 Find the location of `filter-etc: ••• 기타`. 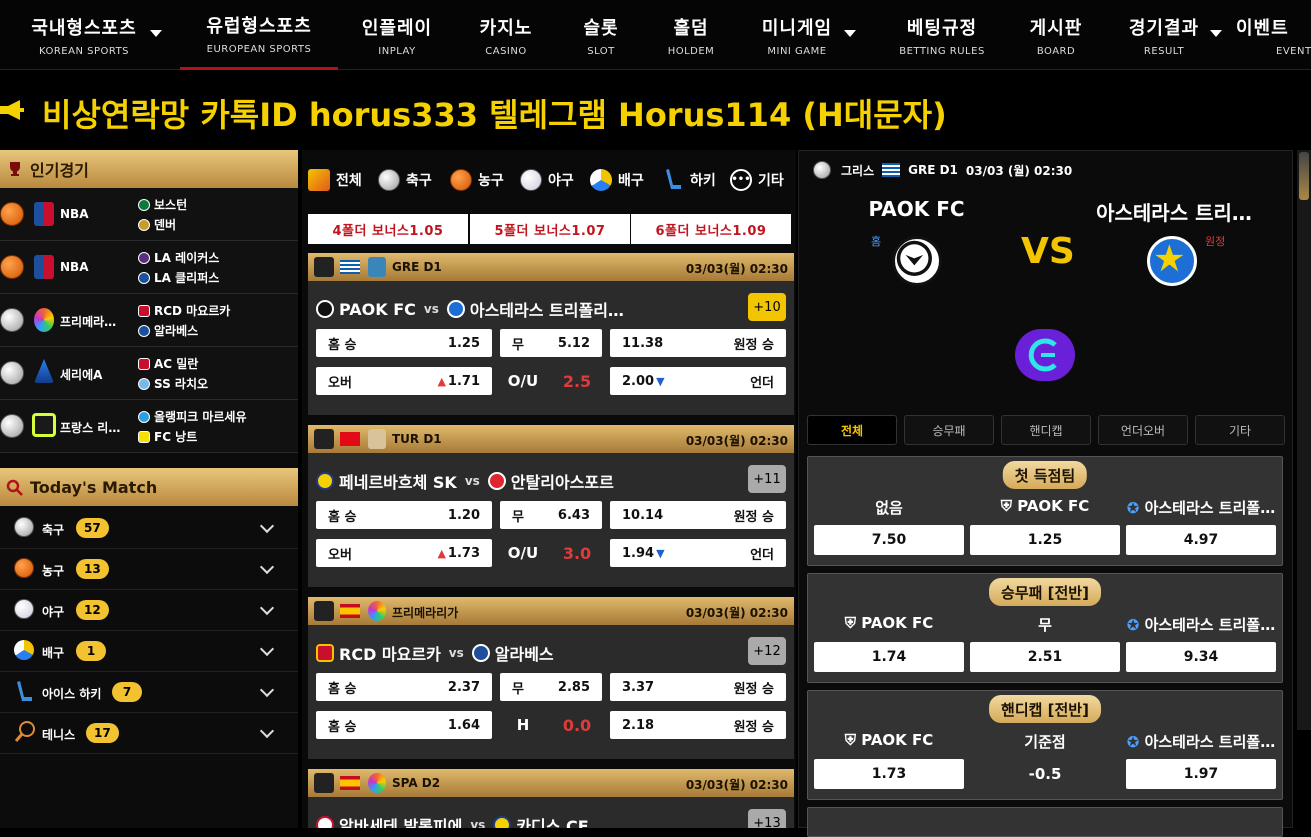

filter-etc: ••• 기타 is located at coordinates (757, 180).